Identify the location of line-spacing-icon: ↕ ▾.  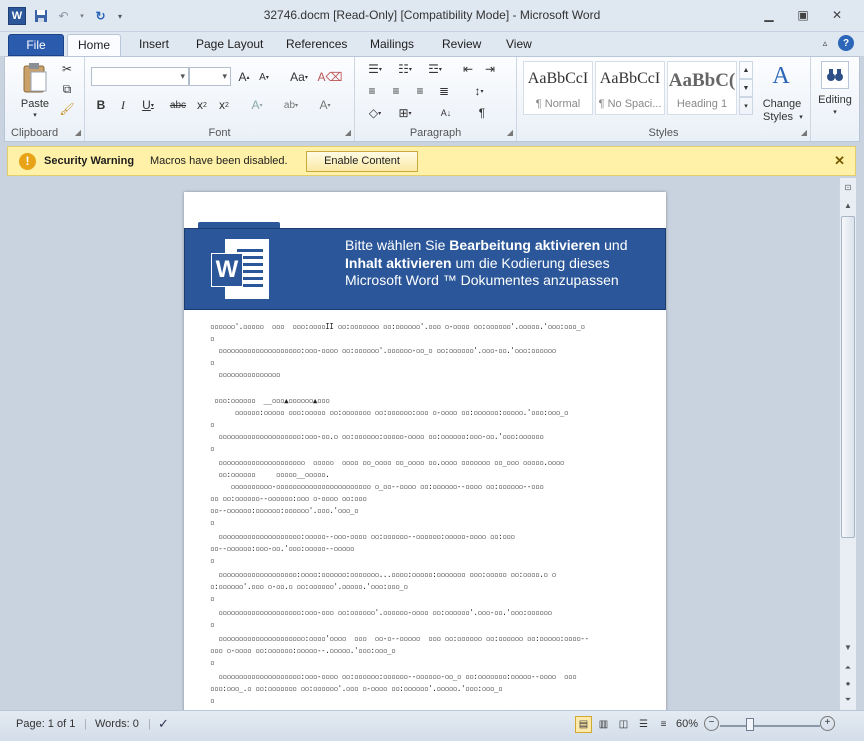
(479, 91).